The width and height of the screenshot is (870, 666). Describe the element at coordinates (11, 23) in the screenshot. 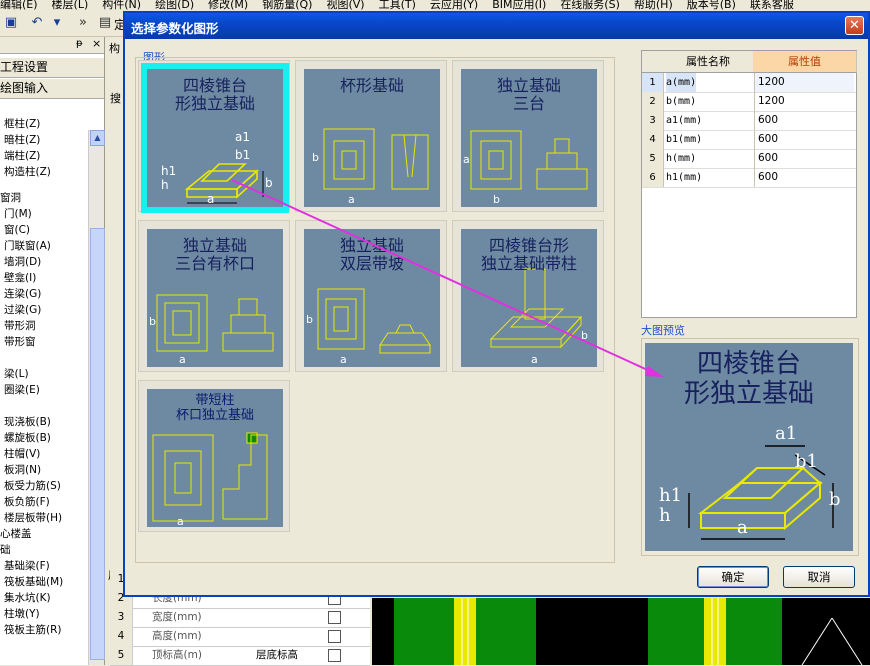

I see `save-icon: ▣` at that location.